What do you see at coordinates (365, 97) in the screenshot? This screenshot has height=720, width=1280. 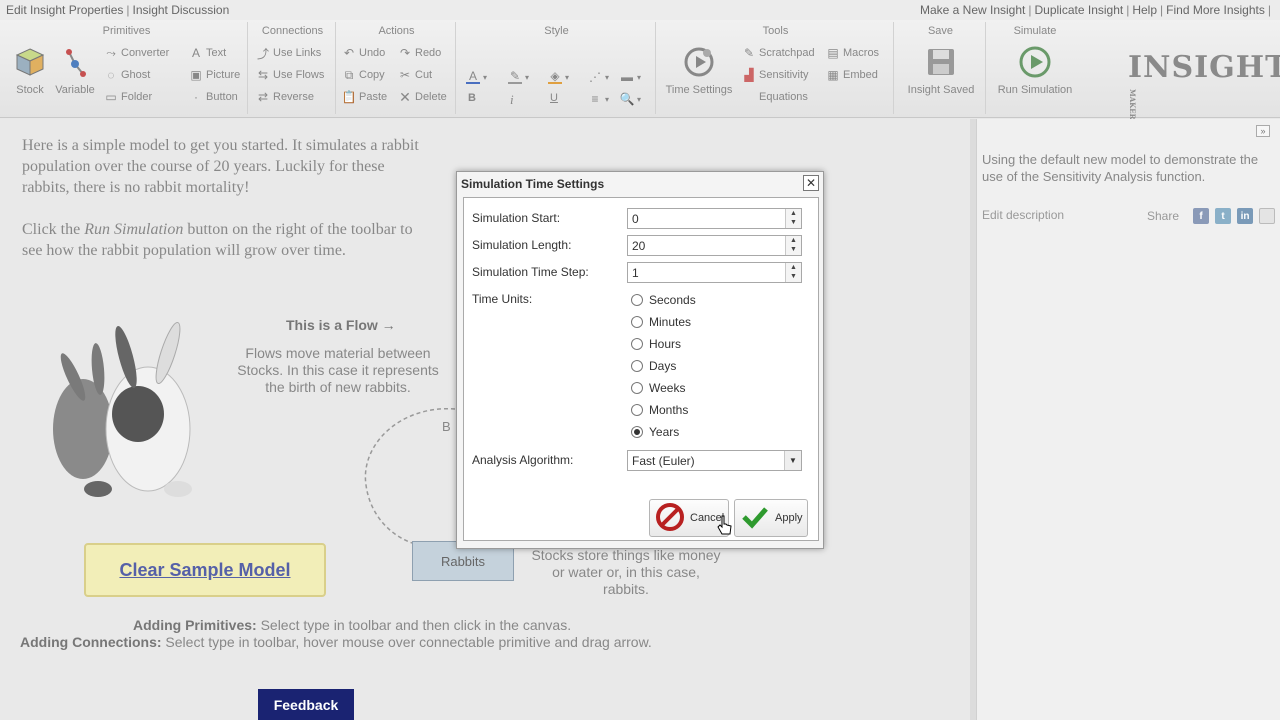 I see `paste-button: 📋 Paste` at bounding box center [365, 97].